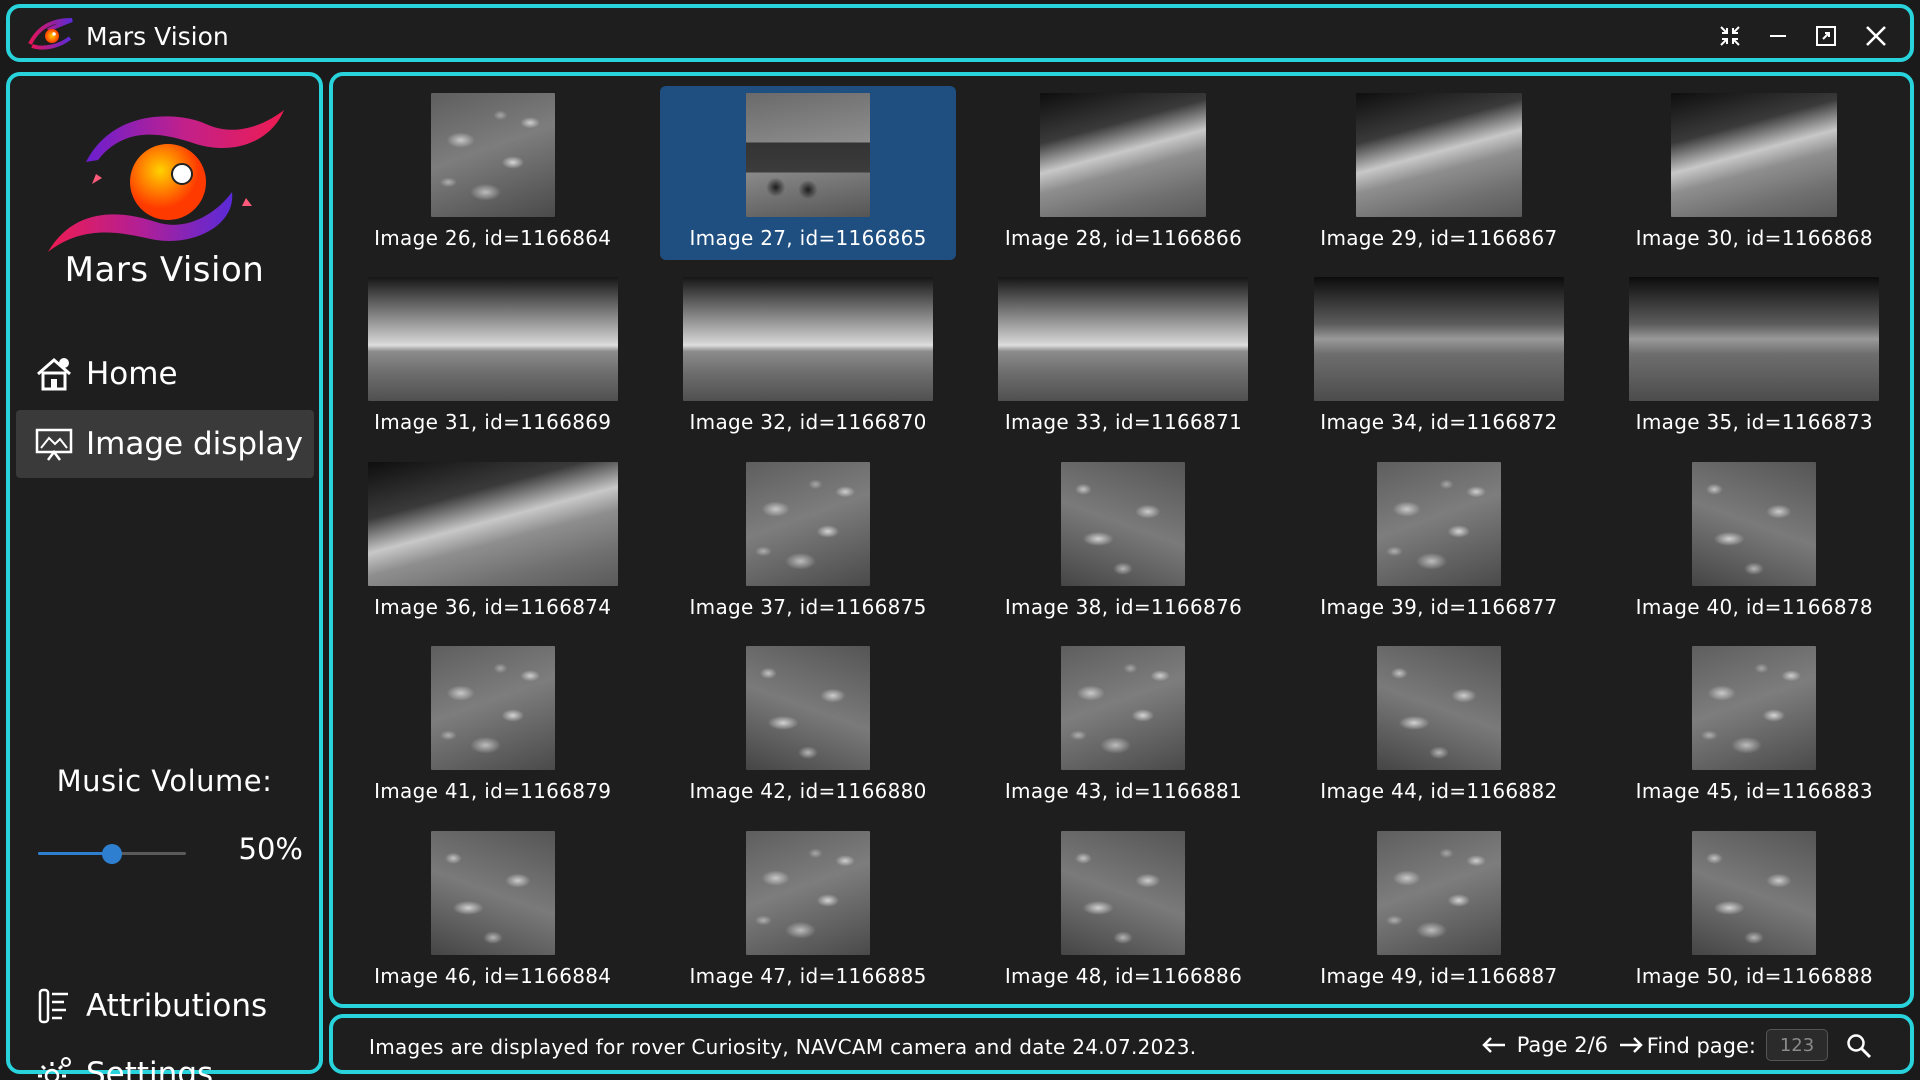 The width and height of the screenshot is (1920, 1080). What do you see at coordinates (960, 33) in the screenshot?
I see `title-bar: Mars Vision` at bounding box center [960, 33].